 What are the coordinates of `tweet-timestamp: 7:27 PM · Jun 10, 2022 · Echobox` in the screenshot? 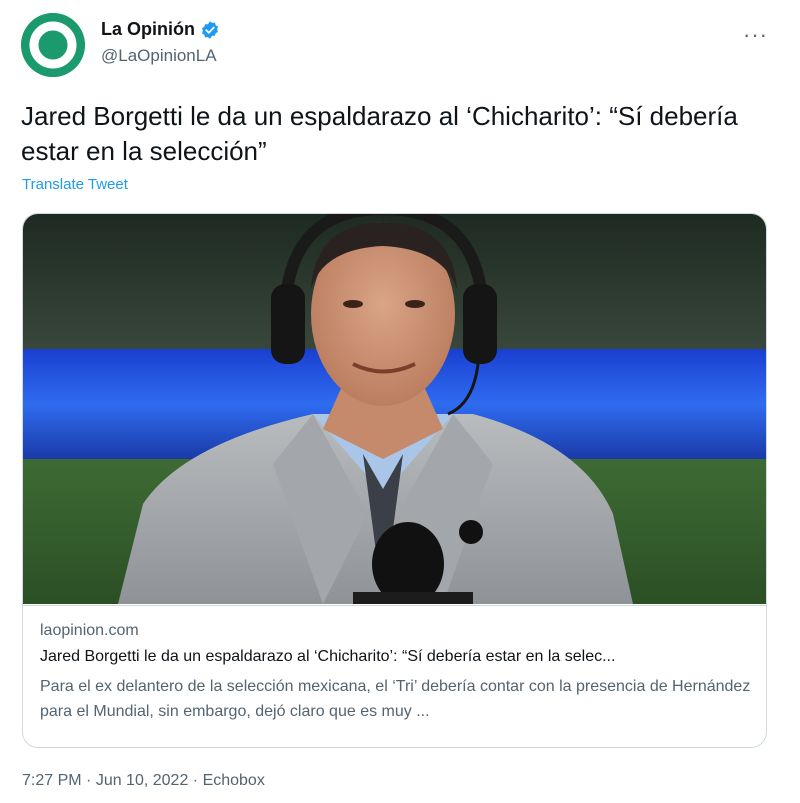 It's located at (143, 781).